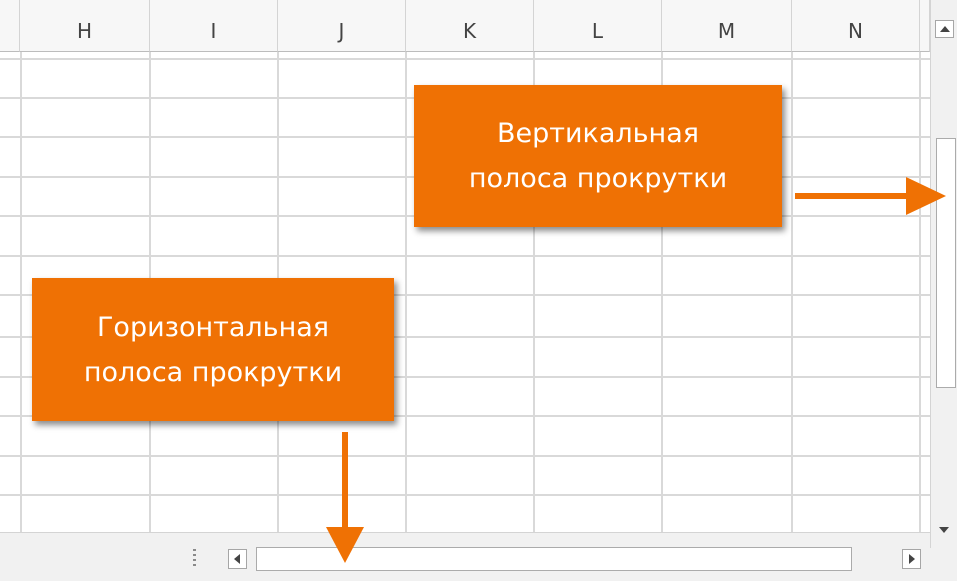  What do you see at coordinates (727, 26) in the screenshot?
I see `column-header-m: M` at bounding box center [727, 26].